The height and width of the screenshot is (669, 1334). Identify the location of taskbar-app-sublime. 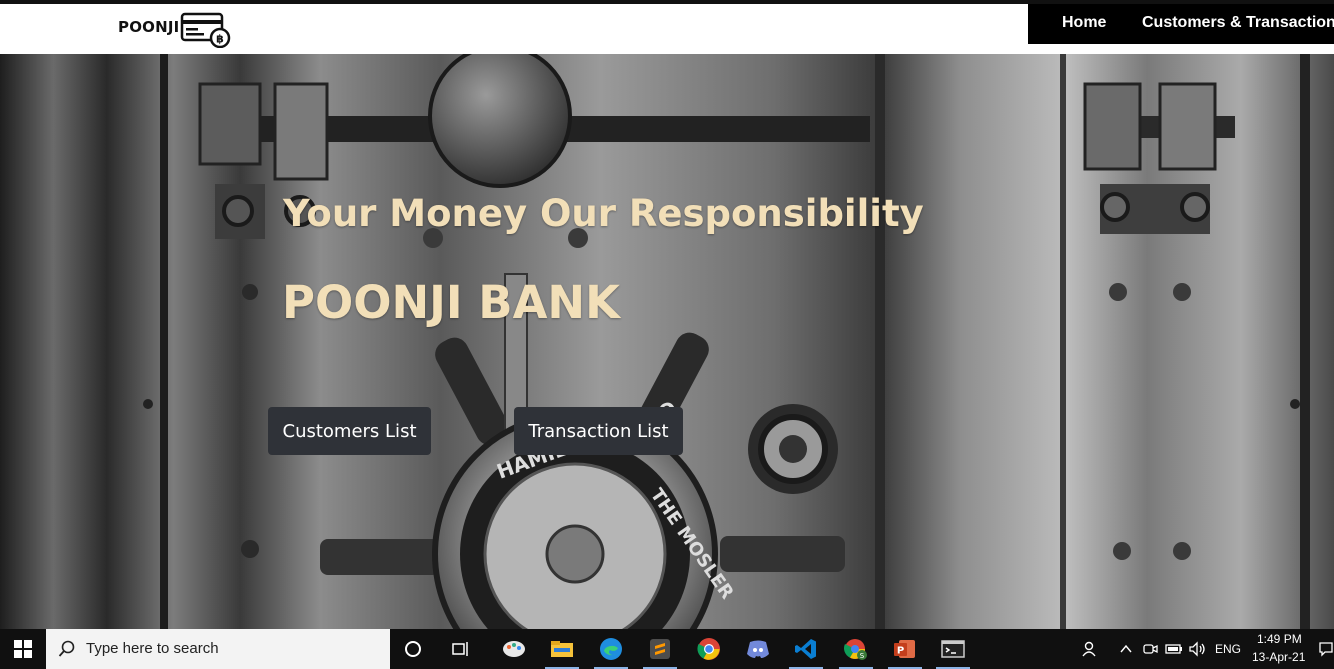
(660, 649).